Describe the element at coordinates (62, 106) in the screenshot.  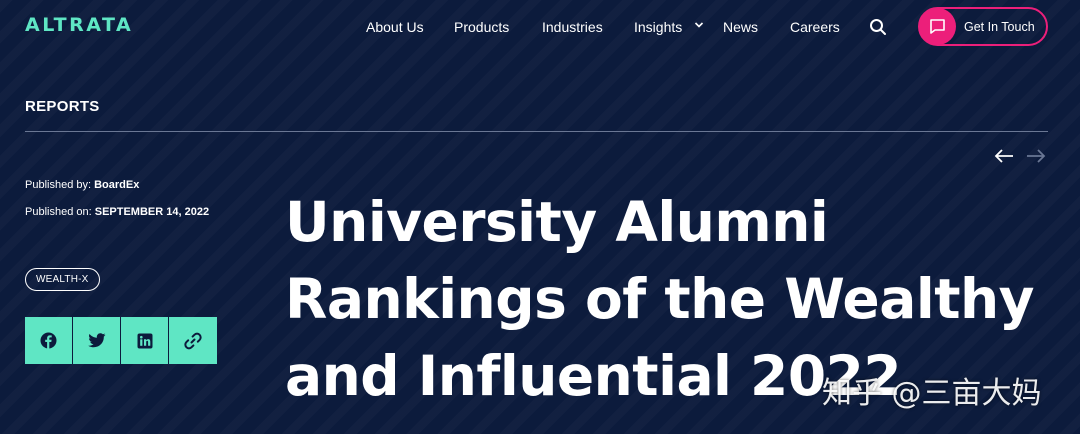
I see `section-label: REPORTS` at that location.